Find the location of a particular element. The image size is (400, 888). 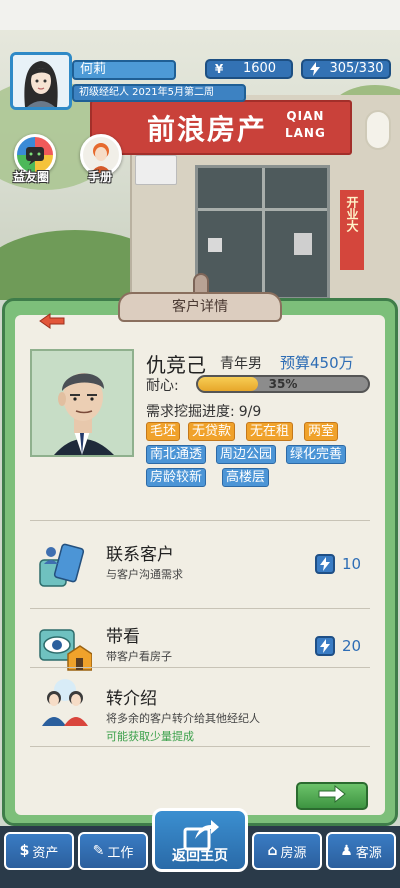

nav-work: ✎ 工作 is located at coordinates (113, 851).